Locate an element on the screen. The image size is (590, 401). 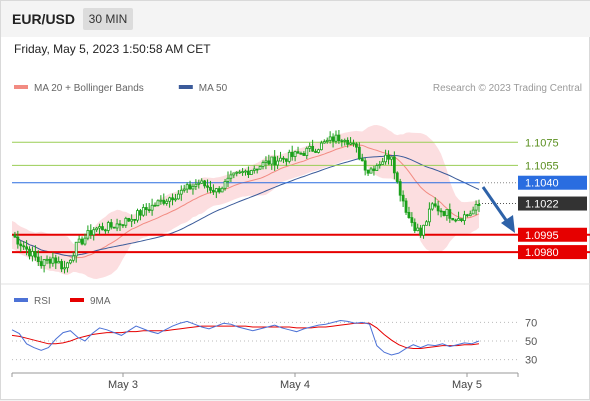
x-tick-label-1: May 4 is located at coordinates (295, 385).